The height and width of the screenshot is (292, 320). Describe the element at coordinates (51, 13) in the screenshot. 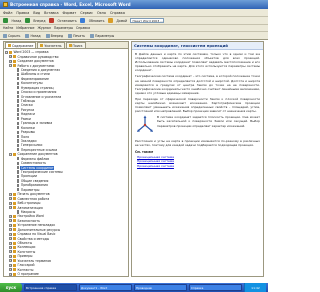

I see `menu-insert: Вставка` at that location.